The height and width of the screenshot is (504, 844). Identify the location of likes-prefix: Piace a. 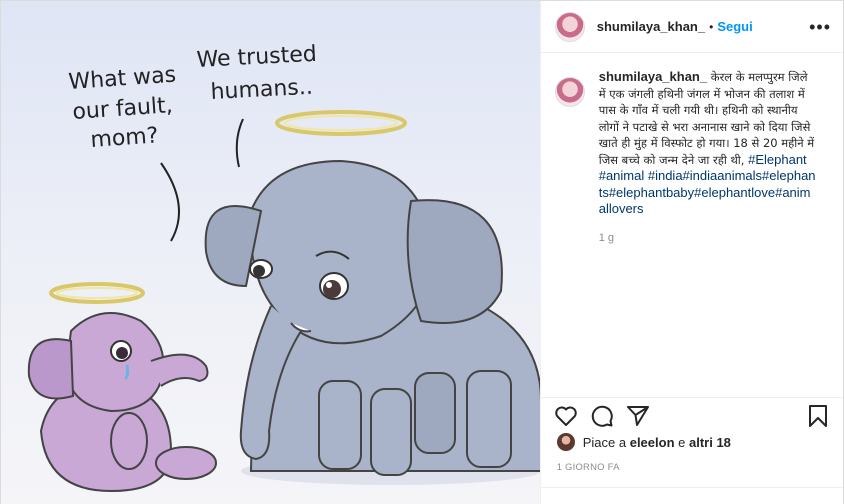
(604, 442).